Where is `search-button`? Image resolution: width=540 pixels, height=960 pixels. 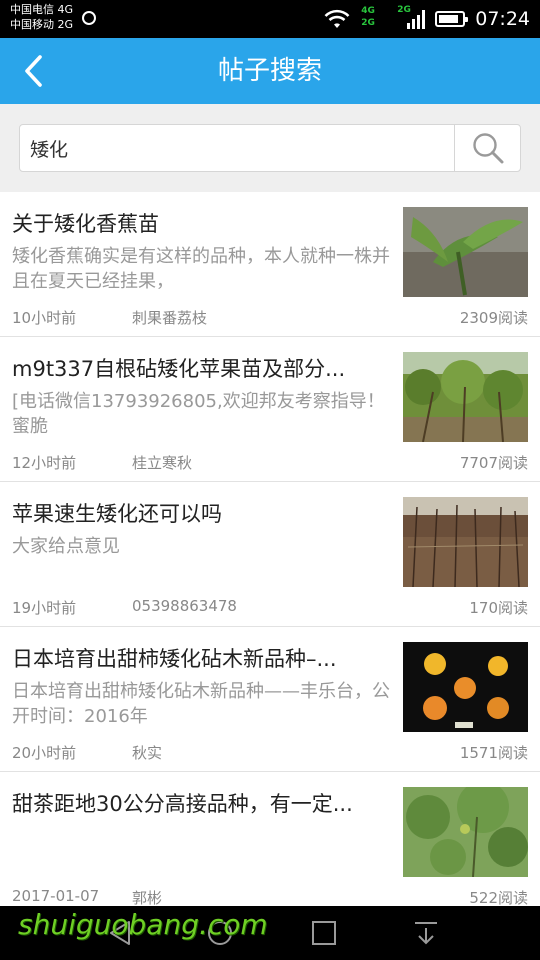
search-button is located at coordinates (487, 148).